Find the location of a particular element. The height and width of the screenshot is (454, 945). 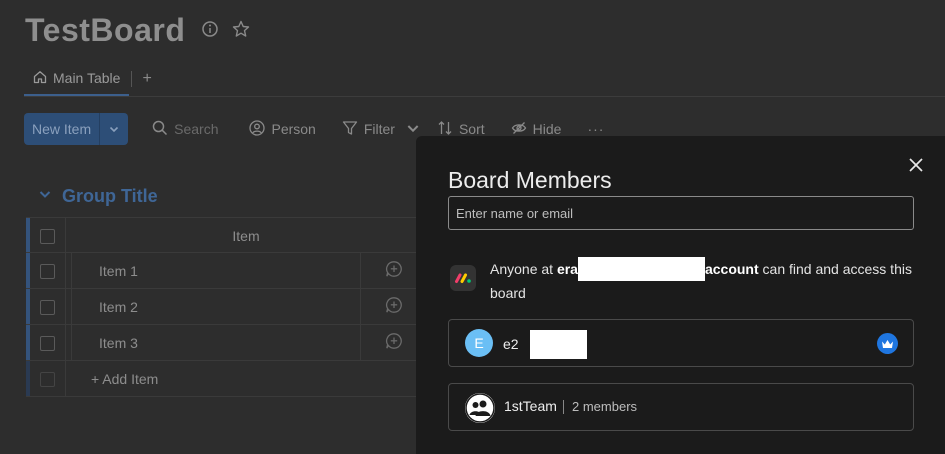

group-title: Group Title is located at coordinates (110, 196).